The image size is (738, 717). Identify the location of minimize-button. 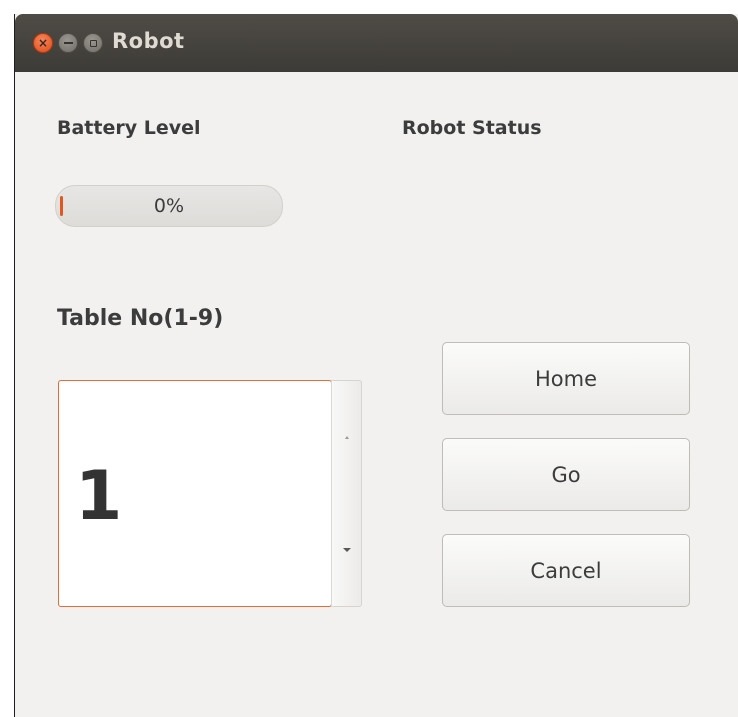
(68, 43).